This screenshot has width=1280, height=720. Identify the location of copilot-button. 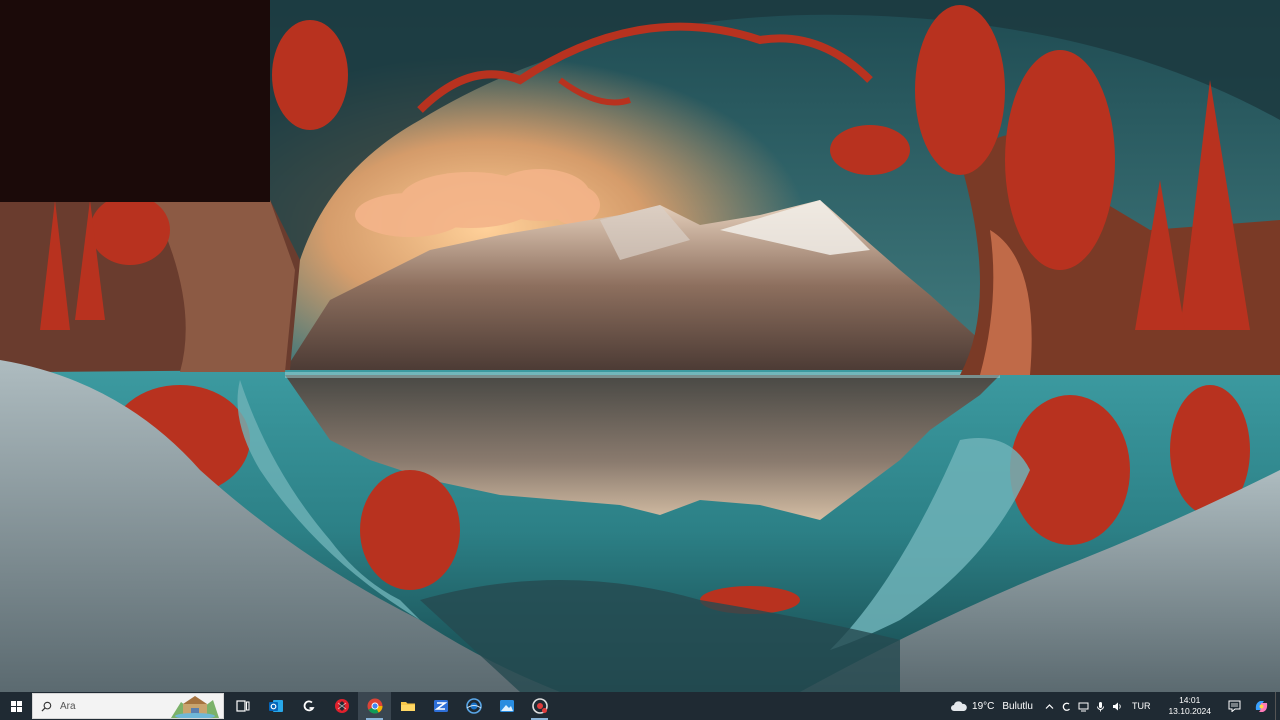
(1261, 706).